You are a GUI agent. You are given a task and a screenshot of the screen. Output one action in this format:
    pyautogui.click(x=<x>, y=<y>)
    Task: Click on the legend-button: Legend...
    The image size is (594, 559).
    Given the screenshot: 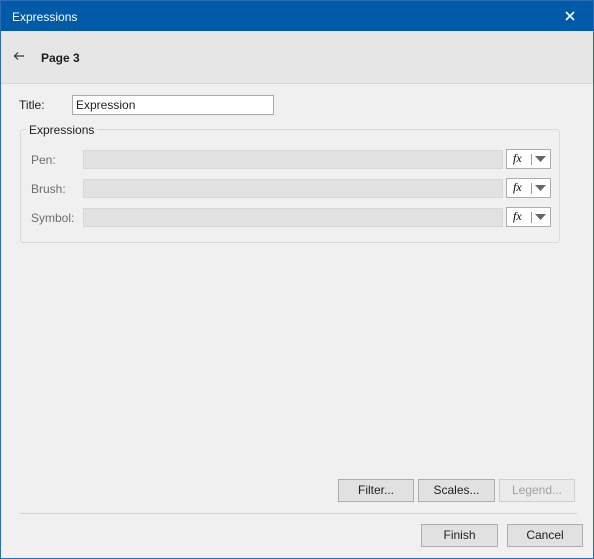 What is the action you would take?
    pyautogui.click(x=537, y=490)
    